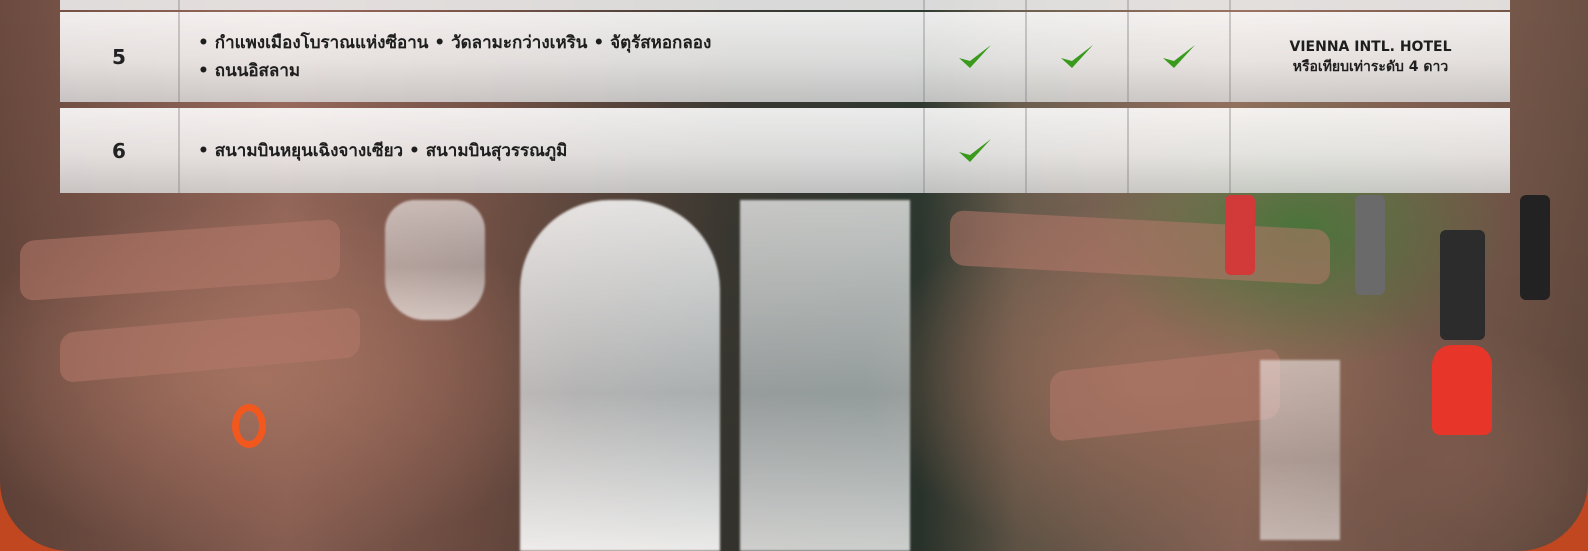 Image resolution: width=1588 pixels, height=551 pixels. What do you see at coordinates (1370, 47) in the screenshot?
I see `hotel-name: VIENNA INTL. HOTEL` at bounding box center [1370, 47].